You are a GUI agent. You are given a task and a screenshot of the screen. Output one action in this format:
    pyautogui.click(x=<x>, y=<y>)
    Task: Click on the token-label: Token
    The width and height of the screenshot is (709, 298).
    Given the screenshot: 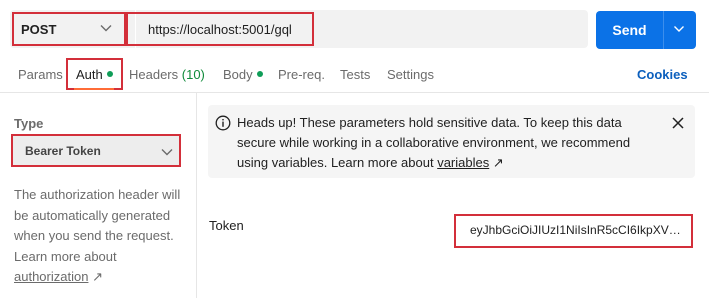 What is the action you would take?
    pyautogui.click(x=226, y=225)
    